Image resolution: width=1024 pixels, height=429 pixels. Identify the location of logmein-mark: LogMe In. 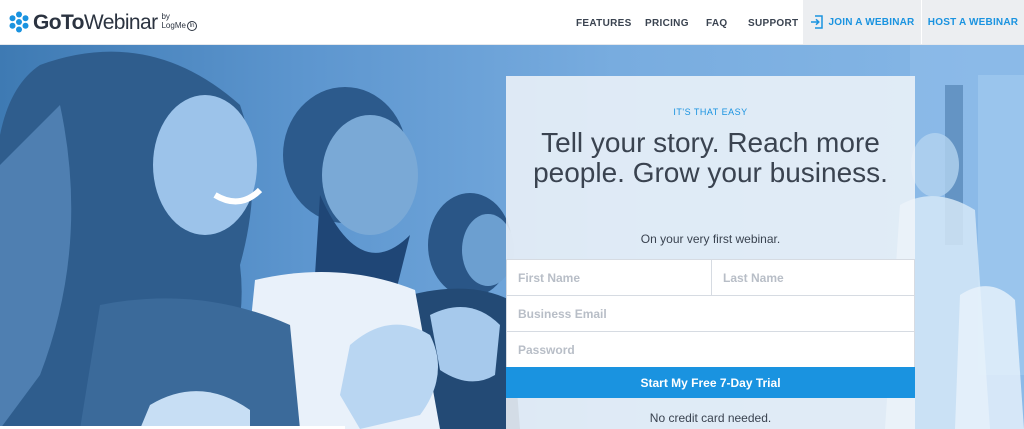
(179, 26).